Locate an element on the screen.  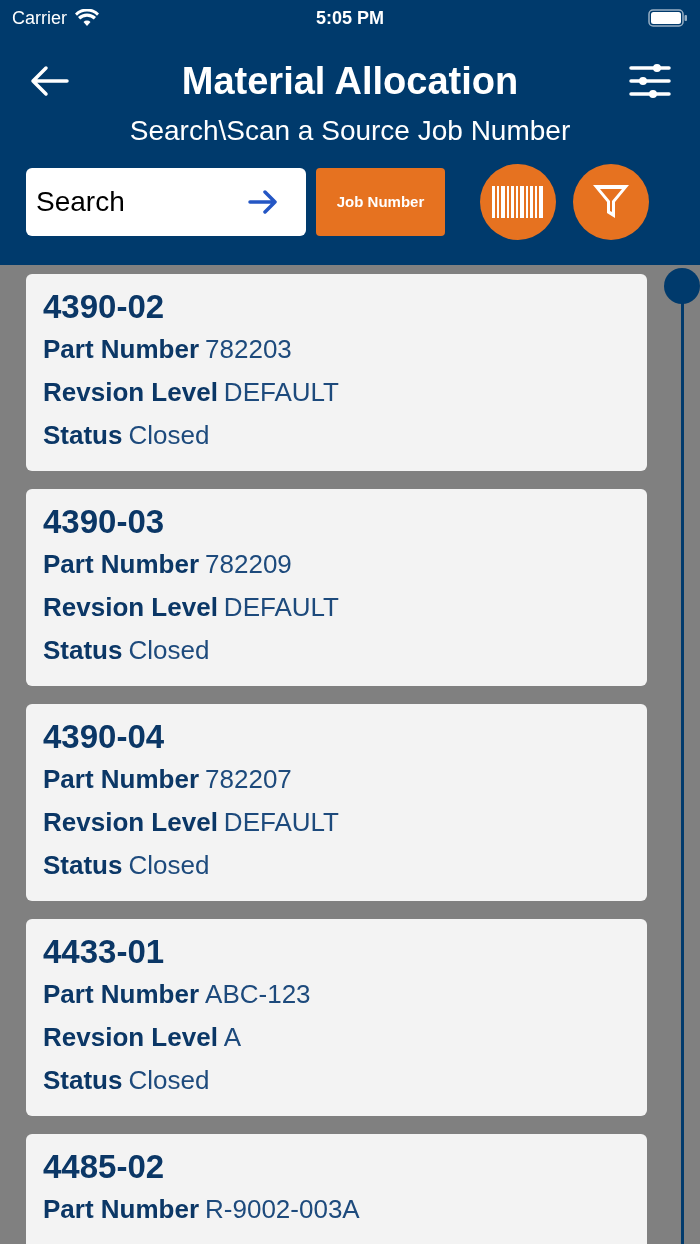
arrow-right-icon is located at coordinates (263, 202).